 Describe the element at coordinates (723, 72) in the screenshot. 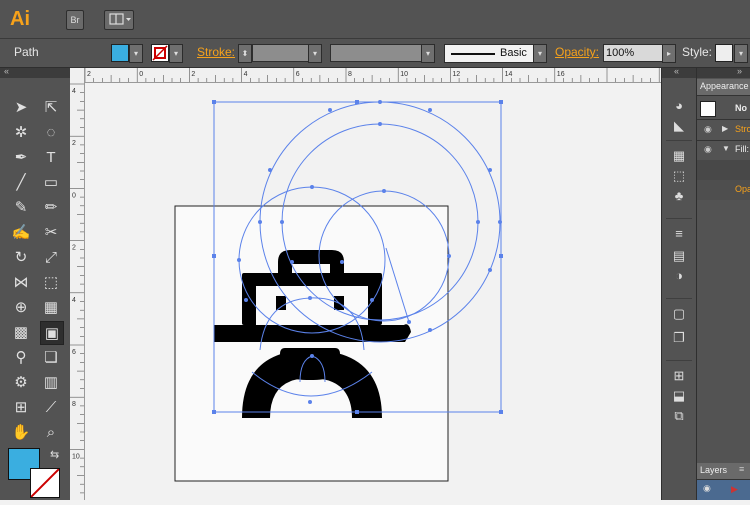

I see `appearance-panel-header: »` at that location.